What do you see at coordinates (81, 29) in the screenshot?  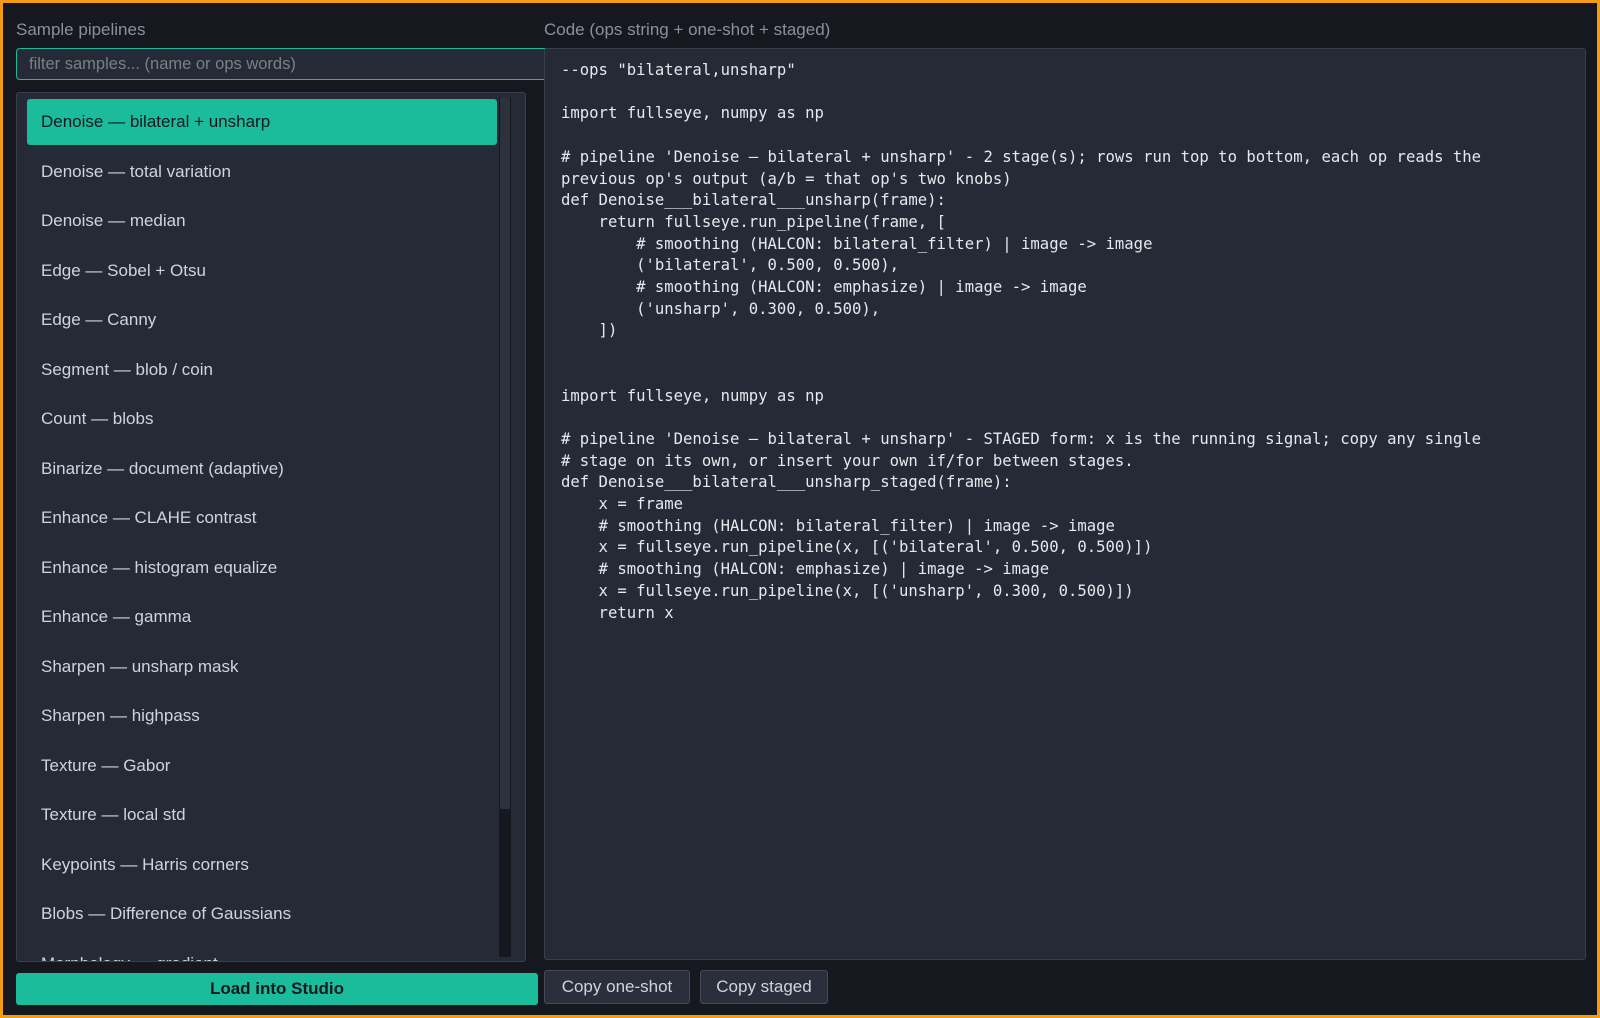 I see `samples-panel-title: Sample pipelines` at bounding box center [81, 29].